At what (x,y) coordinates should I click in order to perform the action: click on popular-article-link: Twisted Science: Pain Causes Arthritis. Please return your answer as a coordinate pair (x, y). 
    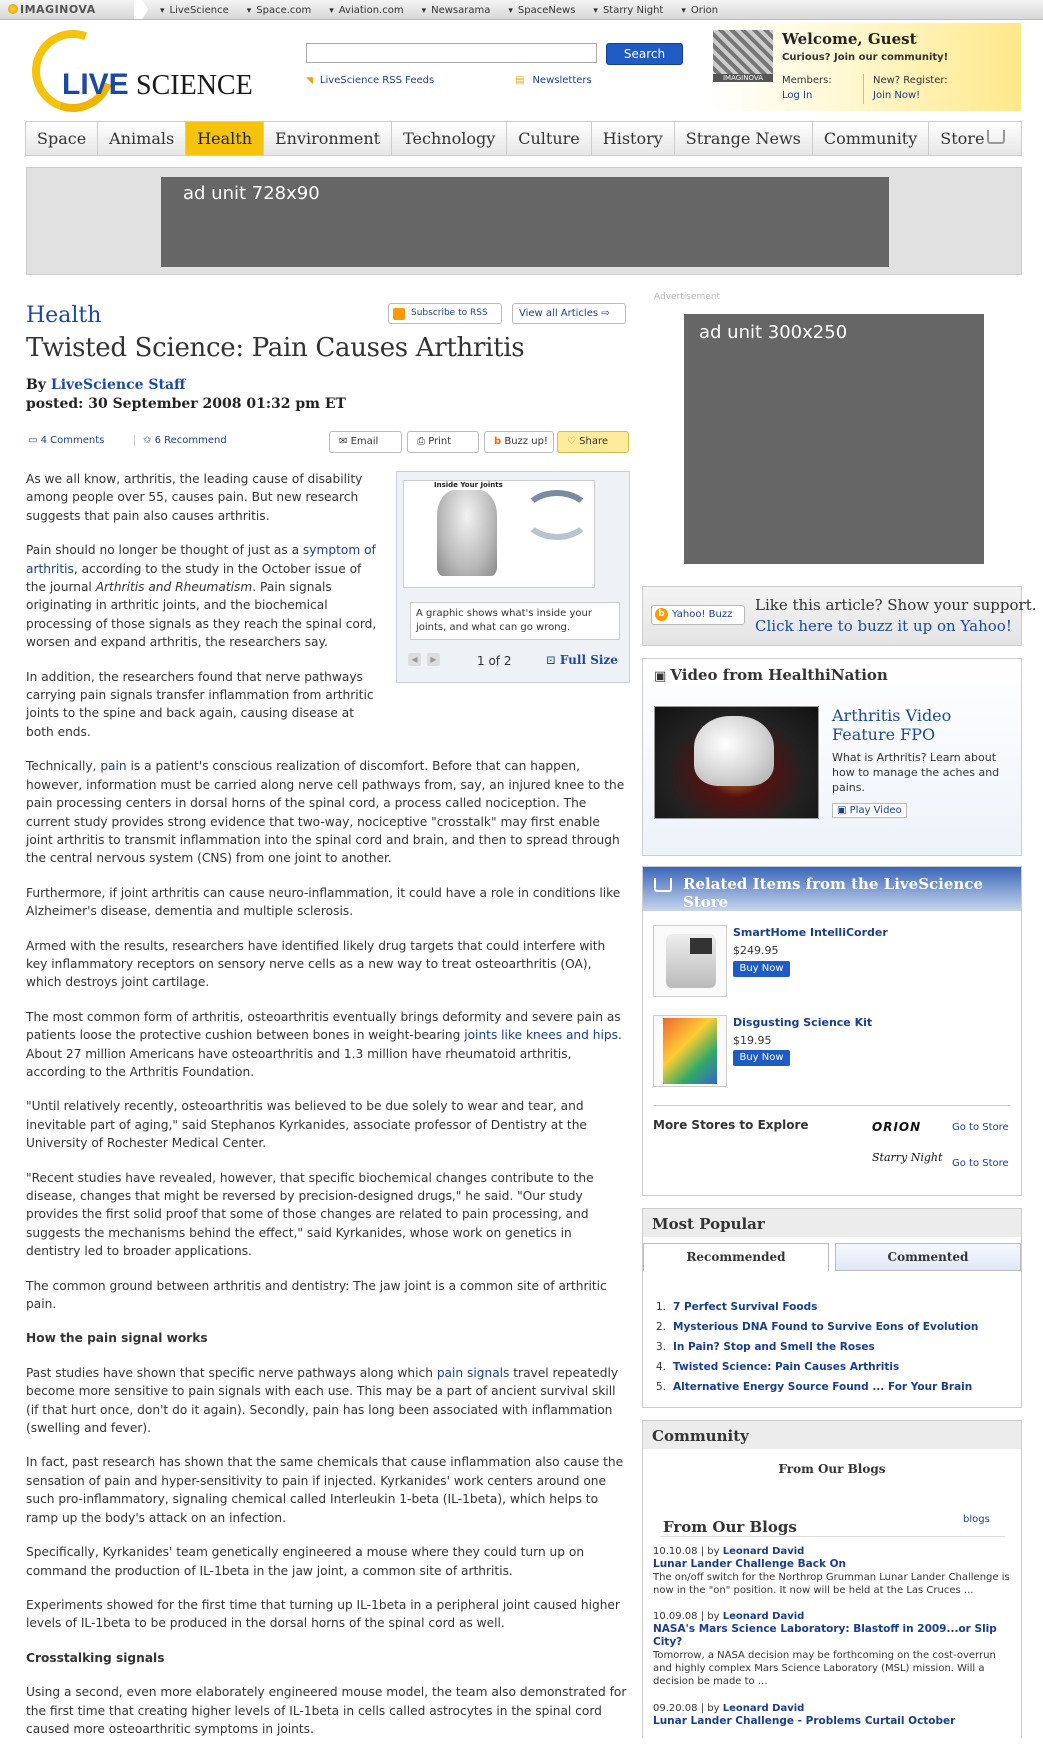
    Looking at the image, I should click on (786, 1367).